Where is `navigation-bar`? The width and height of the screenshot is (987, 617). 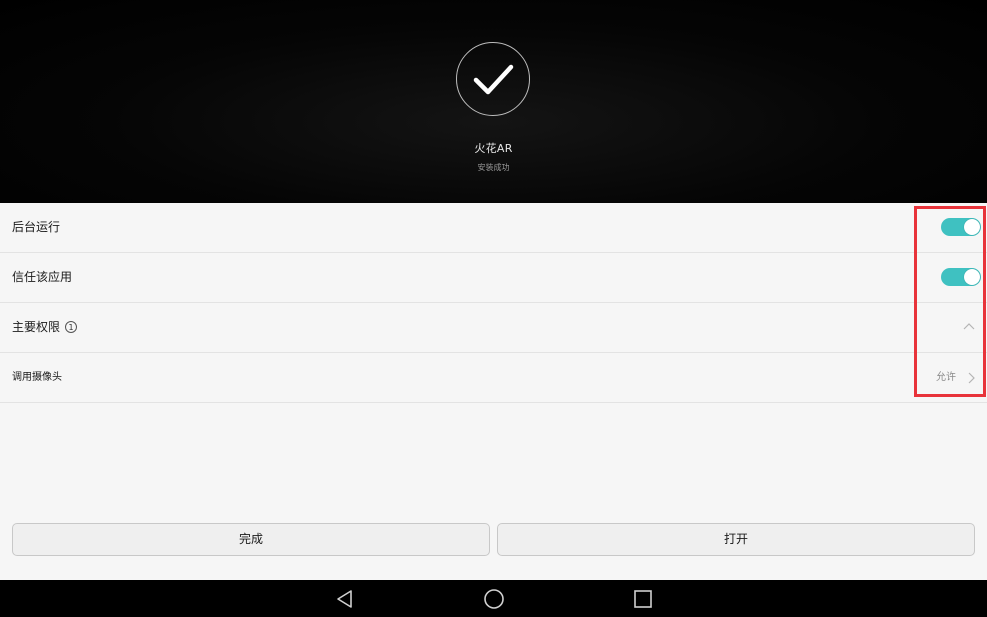
navigation-bar is located at coordinates (493, 598).